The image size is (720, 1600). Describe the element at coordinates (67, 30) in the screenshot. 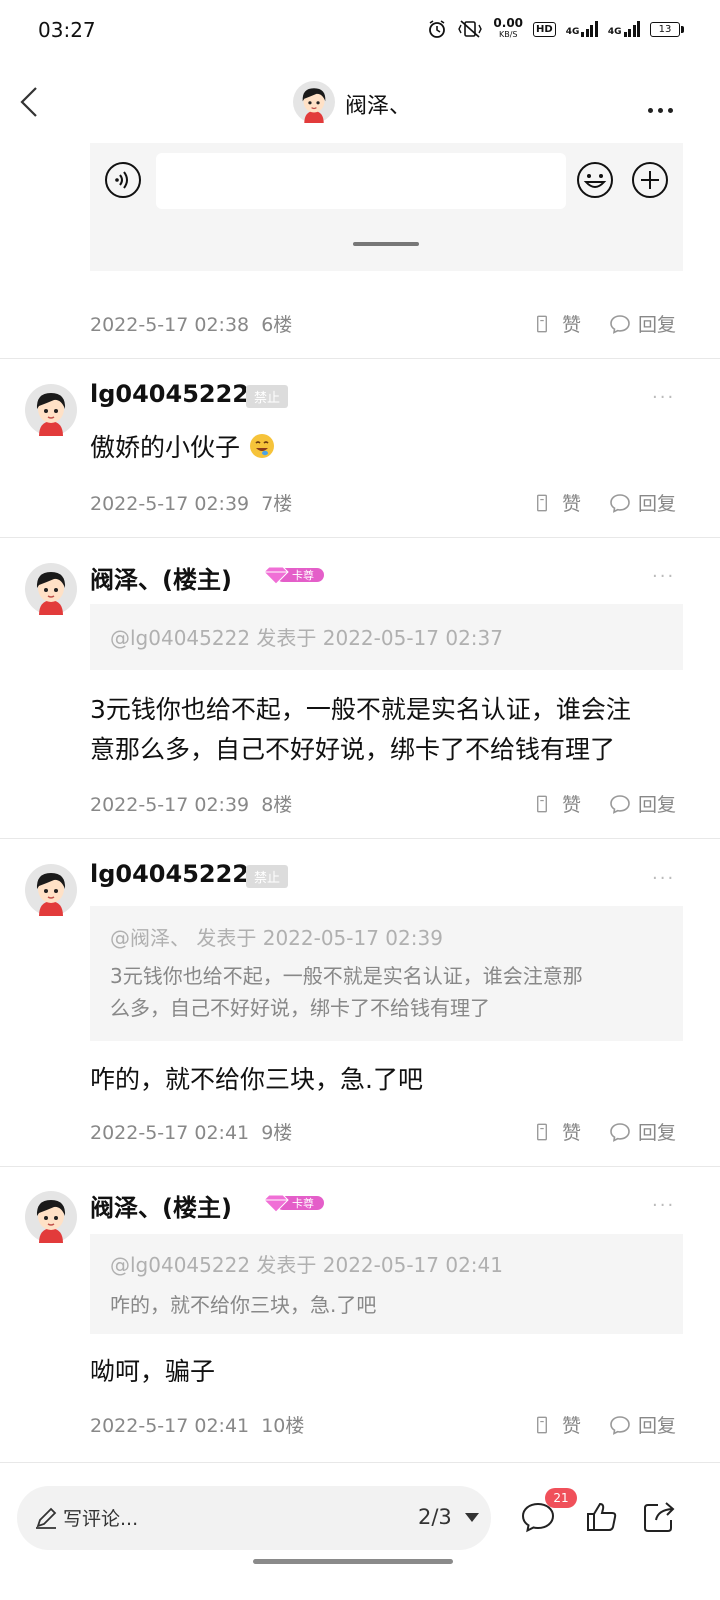

I see `status-time: 03:27` at that location.